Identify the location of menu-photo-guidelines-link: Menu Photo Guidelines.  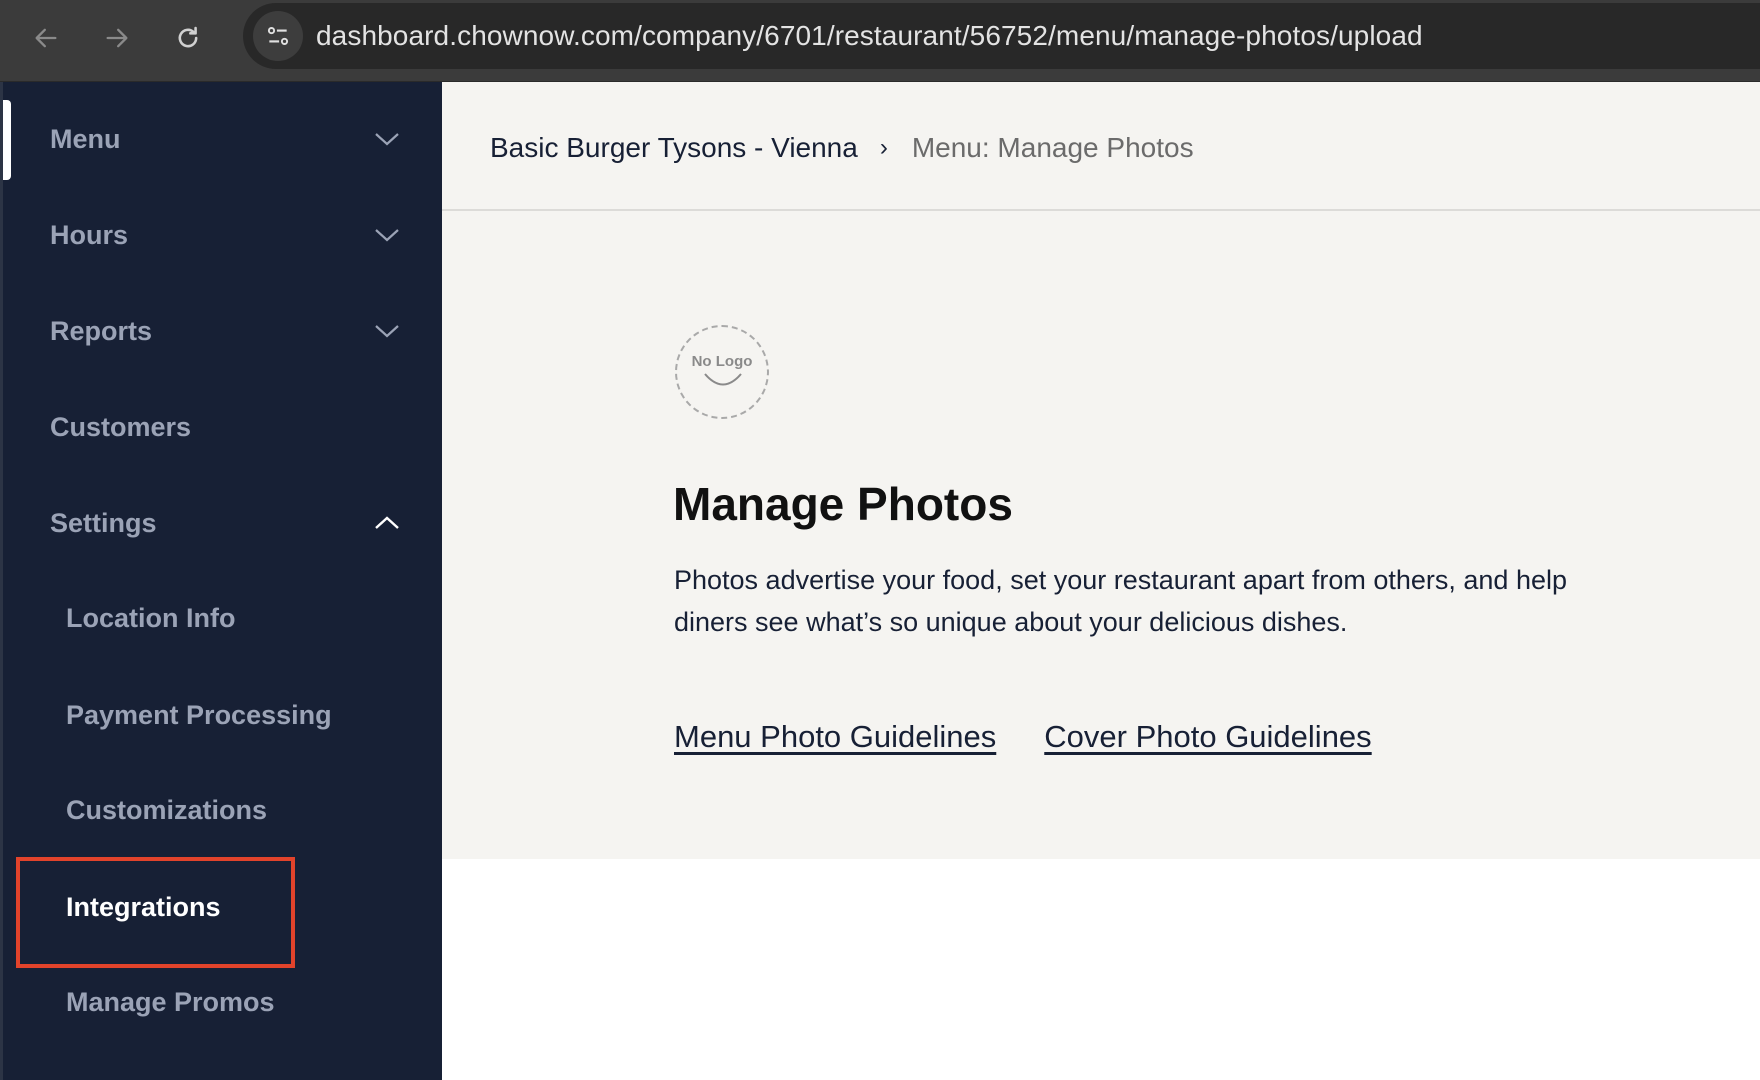
(835, 737).